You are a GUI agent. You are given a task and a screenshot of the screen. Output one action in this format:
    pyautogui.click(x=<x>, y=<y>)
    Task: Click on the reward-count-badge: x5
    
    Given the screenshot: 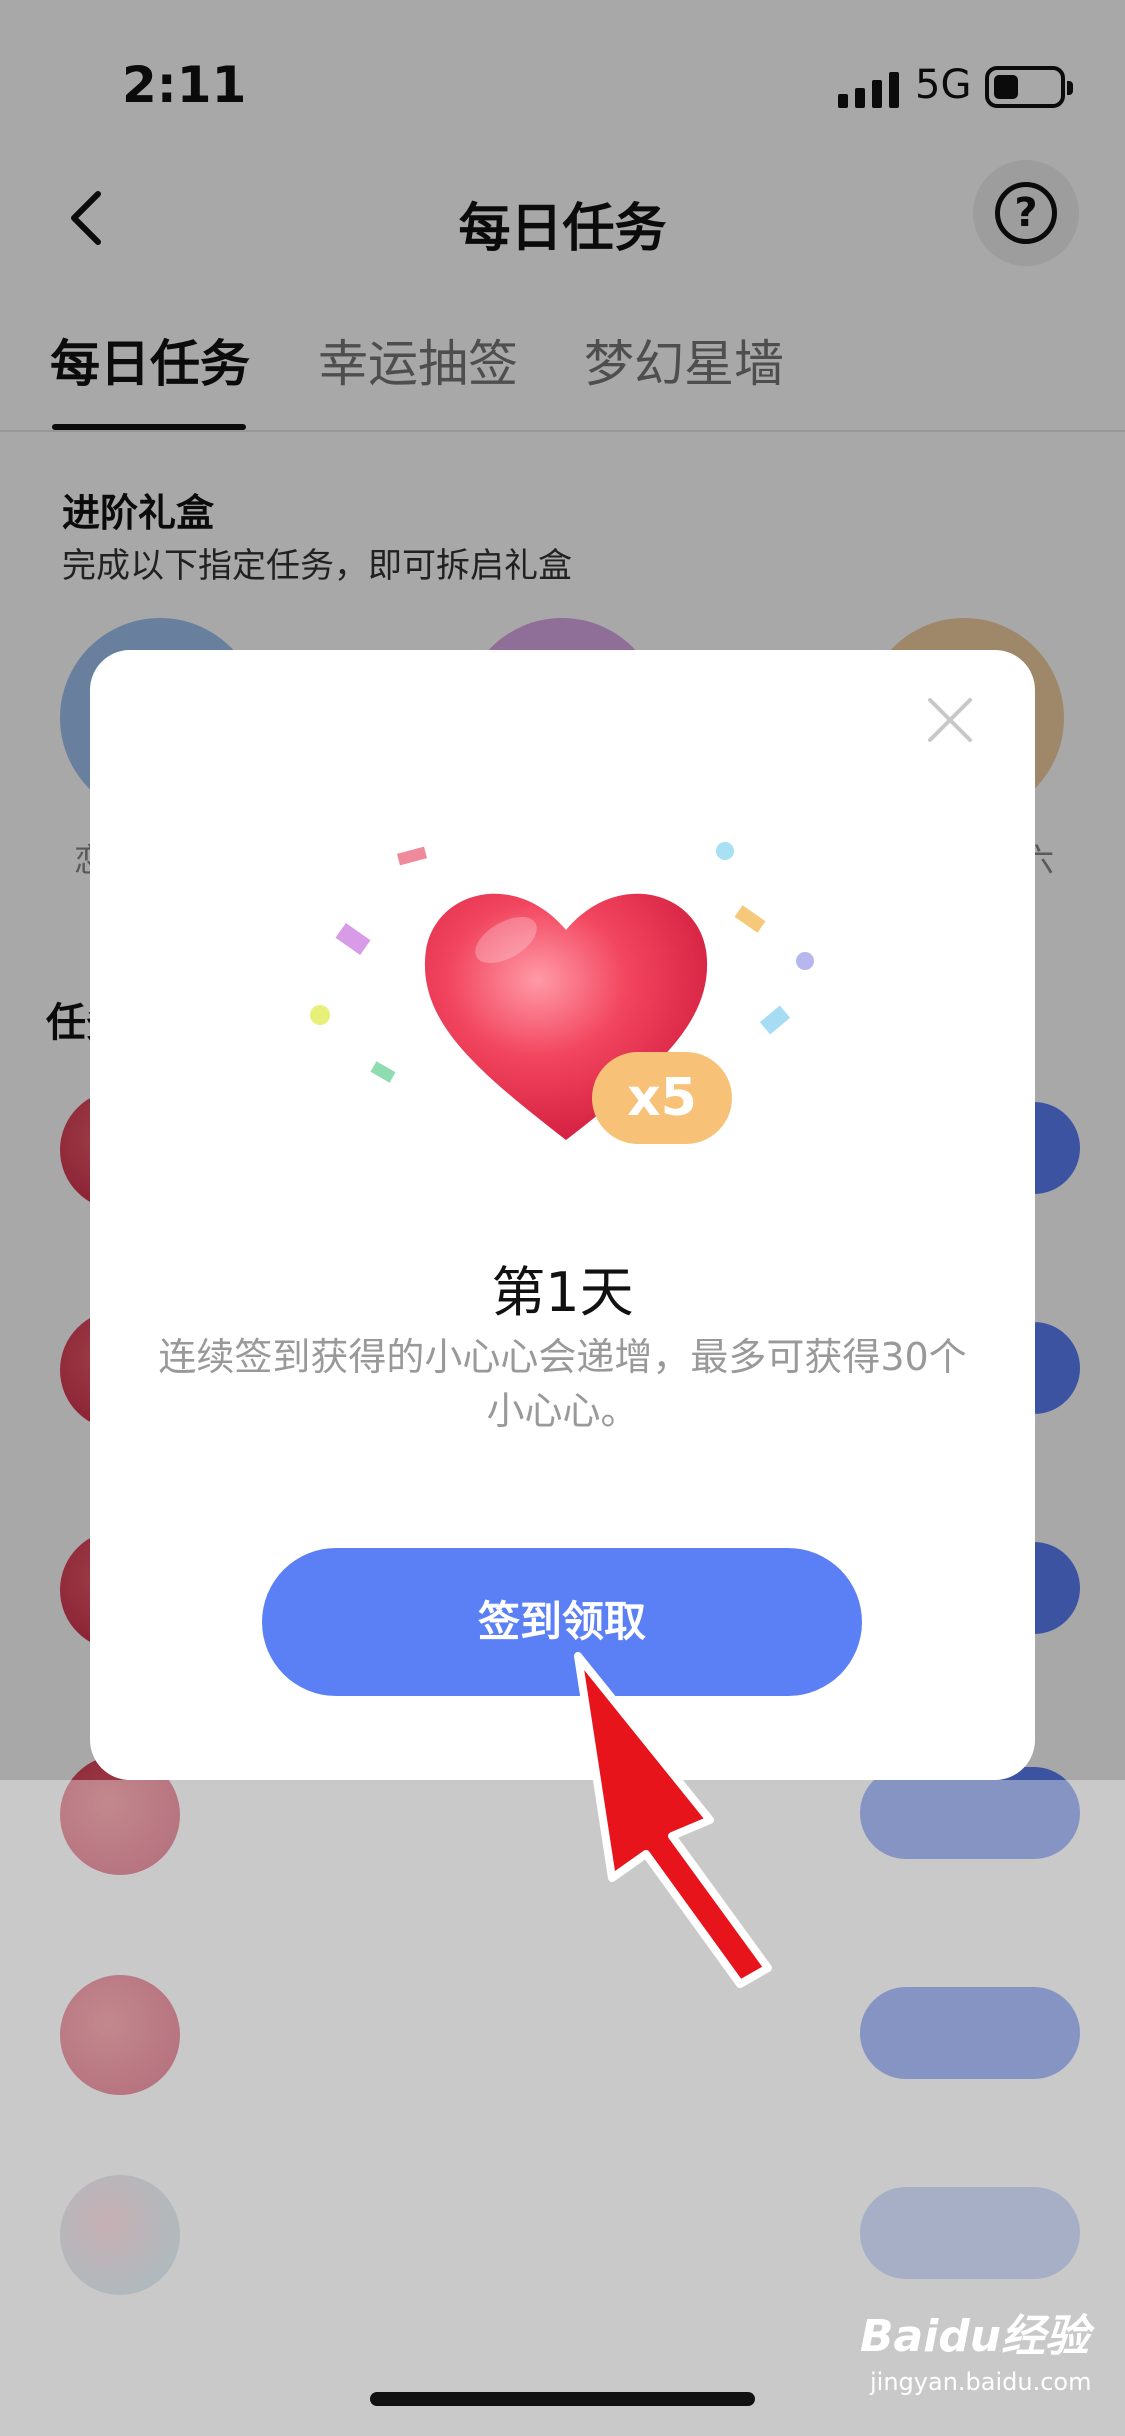 What is the action you would take?
    pyautogui.click(x=662, y=1098)
    